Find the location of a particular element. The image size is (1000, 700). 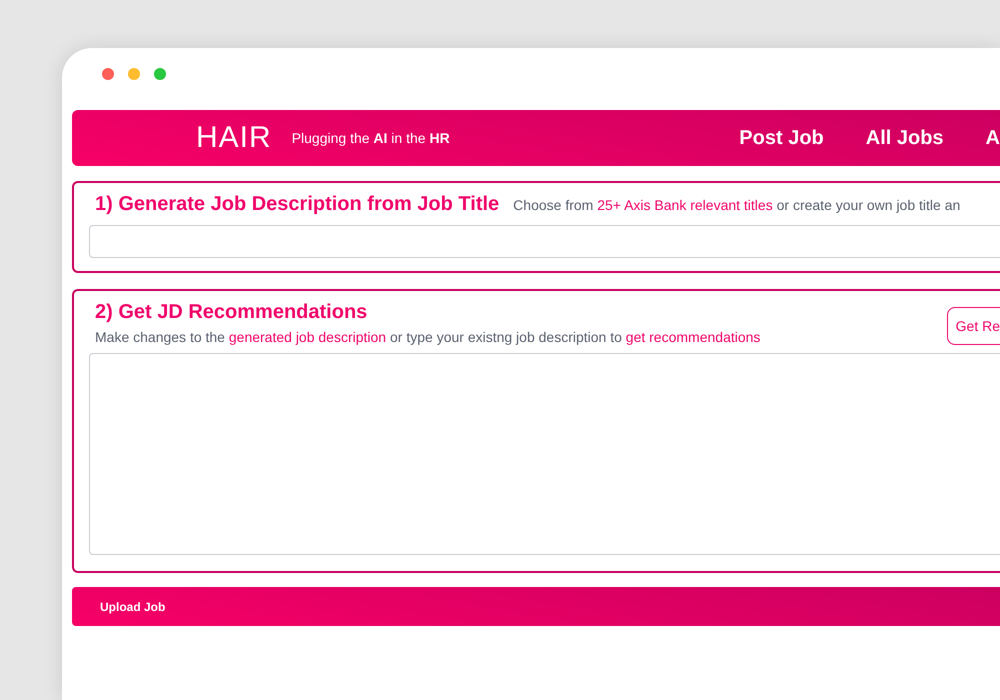

section-hint: Make changes to the generated job description or type your existng job description to get recommendations is located at coordinates (427, 337).